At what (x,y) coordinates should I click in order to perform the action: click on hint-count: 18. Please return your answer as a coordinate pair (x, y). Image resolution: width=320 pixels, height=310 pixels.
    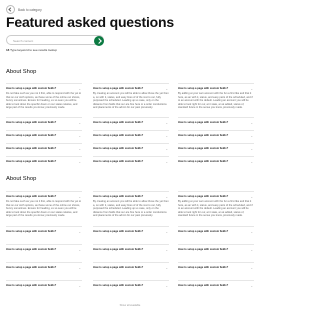
    Looking at the image, I should click on (8, 50).